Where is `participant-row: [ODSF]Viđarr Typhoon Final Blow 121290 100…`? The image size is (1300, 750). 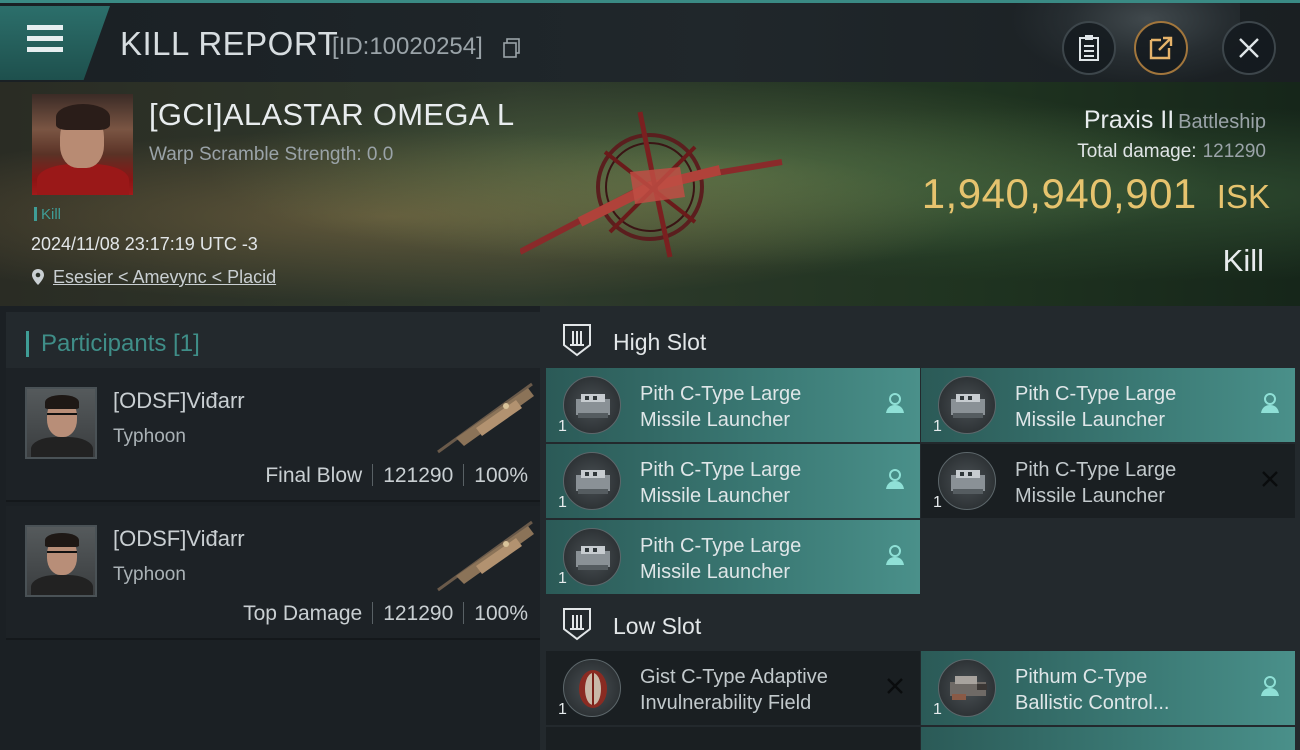
participant-row: [ODSF]Viđarr Typhoon Final Blow 121290 100… is located at coordinates (273, 435).